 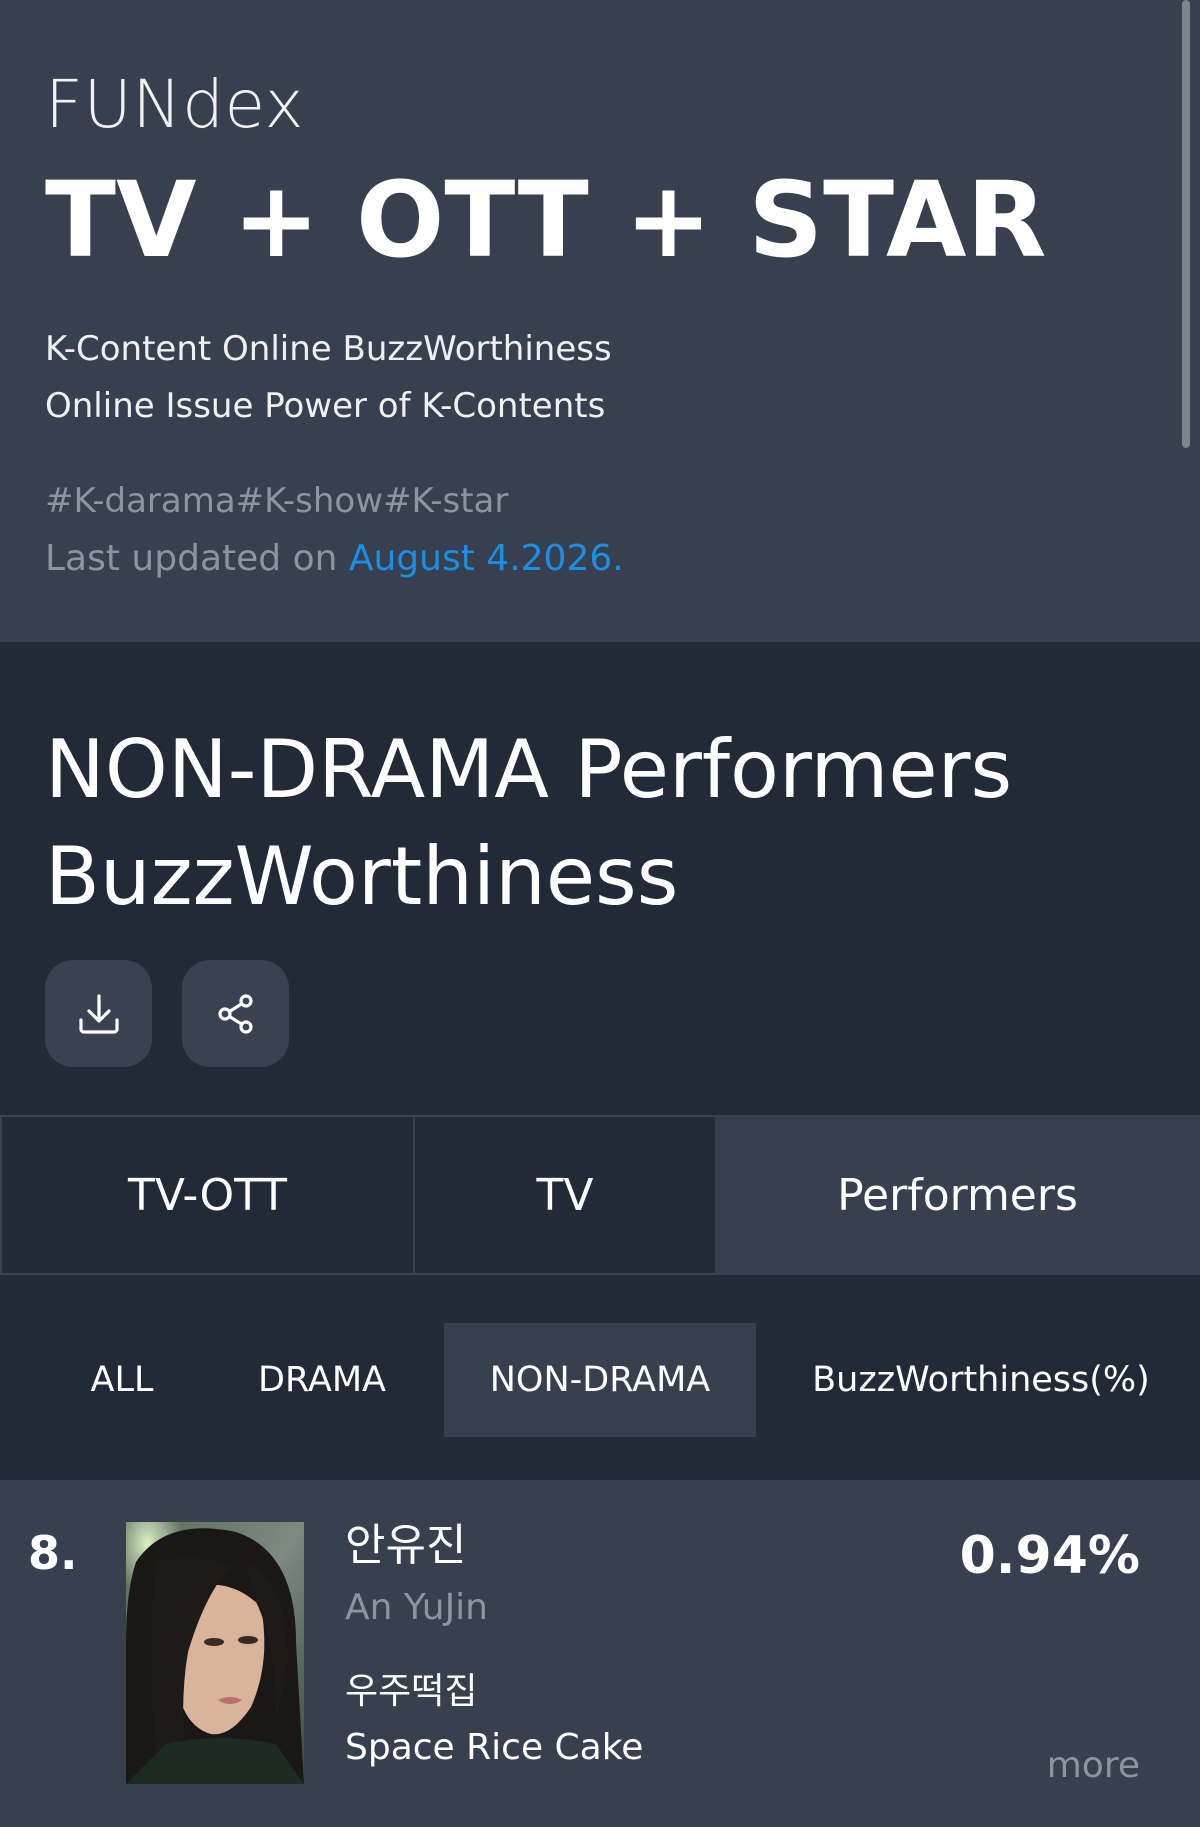 I want to click on tab-tv-ott: TV-OTT, so click(x=207, y=1195).